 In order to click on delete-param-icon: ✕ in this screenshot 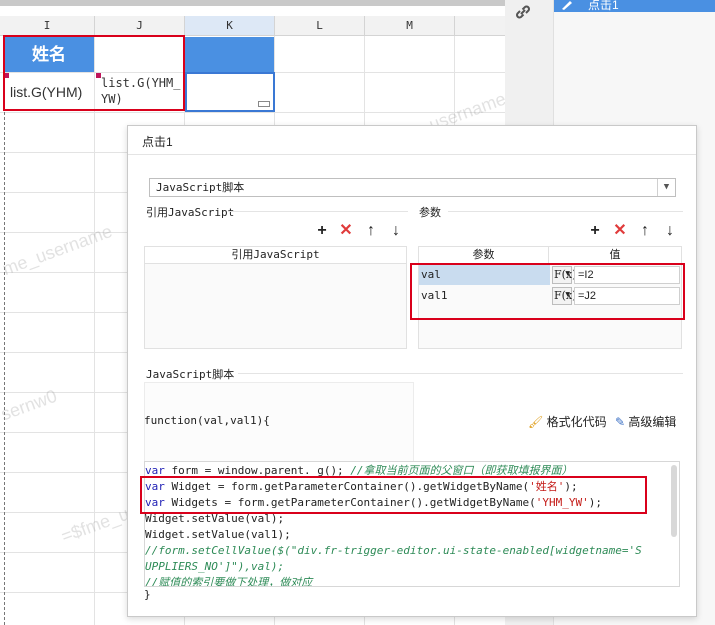, I will do `click(620, 231)`.